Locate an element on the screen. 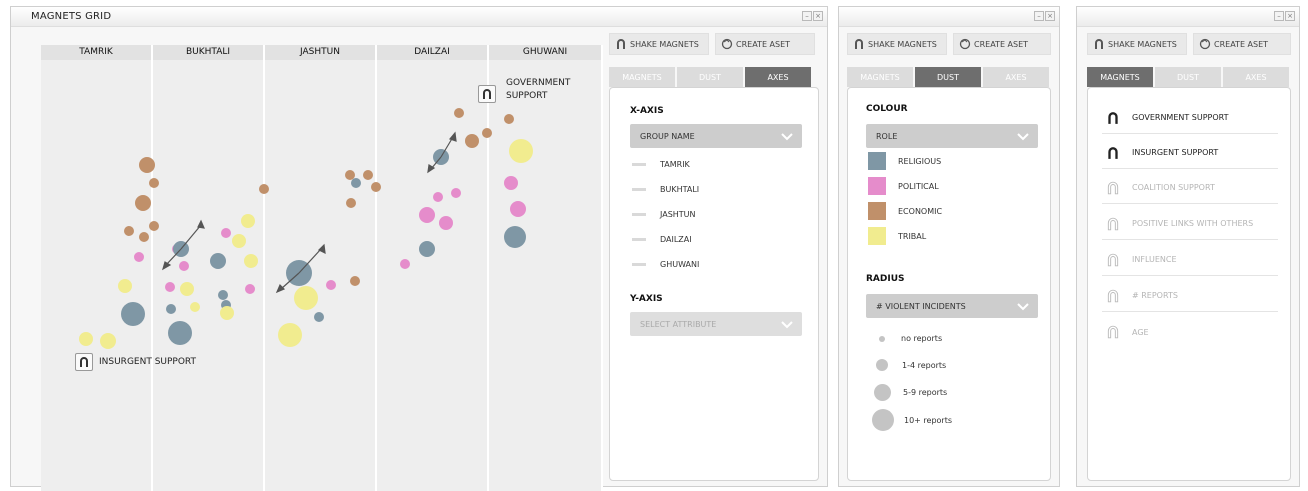 The image size is (1308, 491). magnet-item-positive-links: POSITIVE LINKS WITH OTHERS is located at coordinates (1190, 224).